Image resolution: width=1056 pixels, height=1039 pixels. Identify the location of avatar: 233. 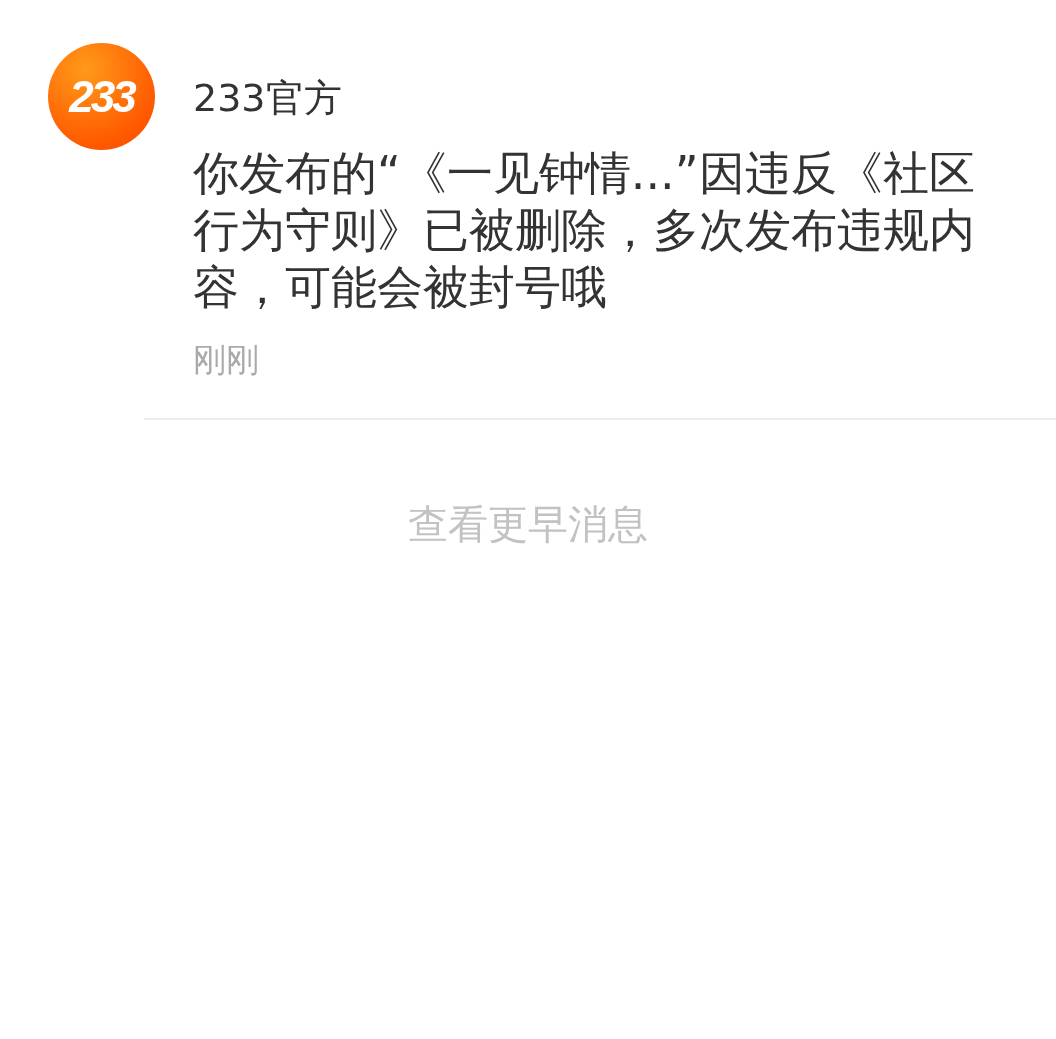
(101, 96).